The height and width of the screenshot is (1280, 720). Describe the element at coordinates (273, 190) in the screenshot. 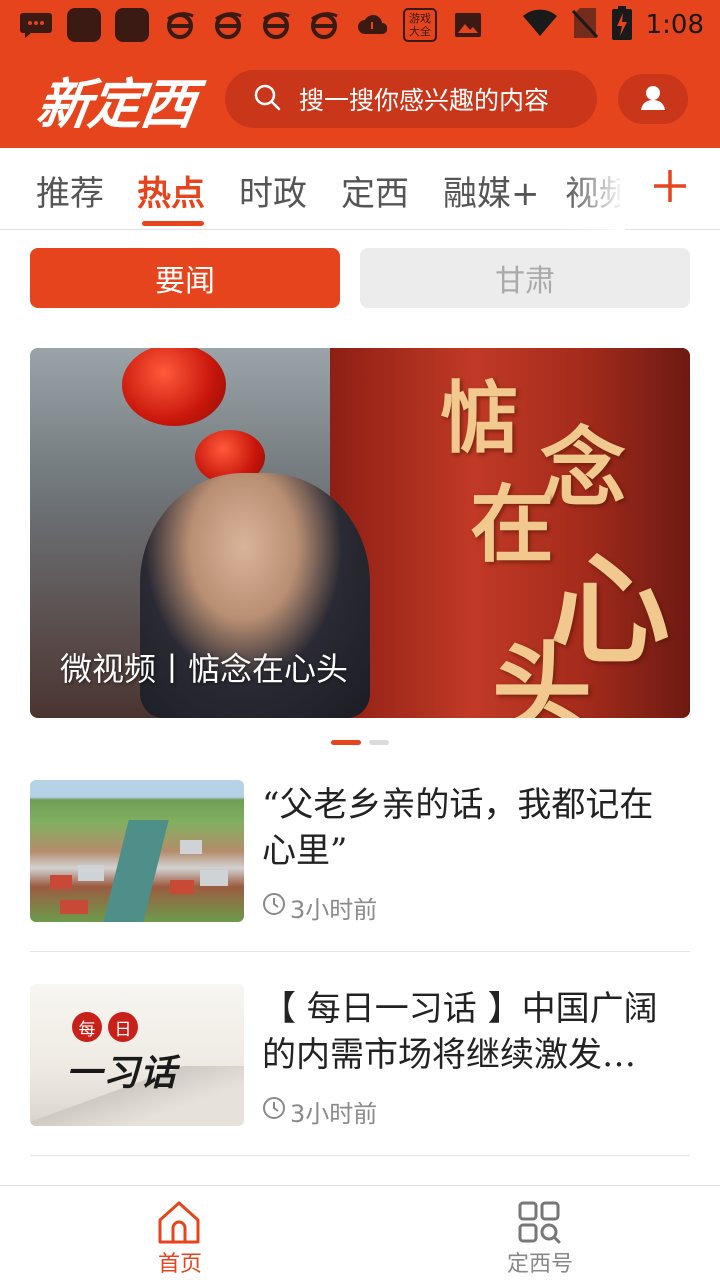

I see `tab-politics: 时政` at that location.